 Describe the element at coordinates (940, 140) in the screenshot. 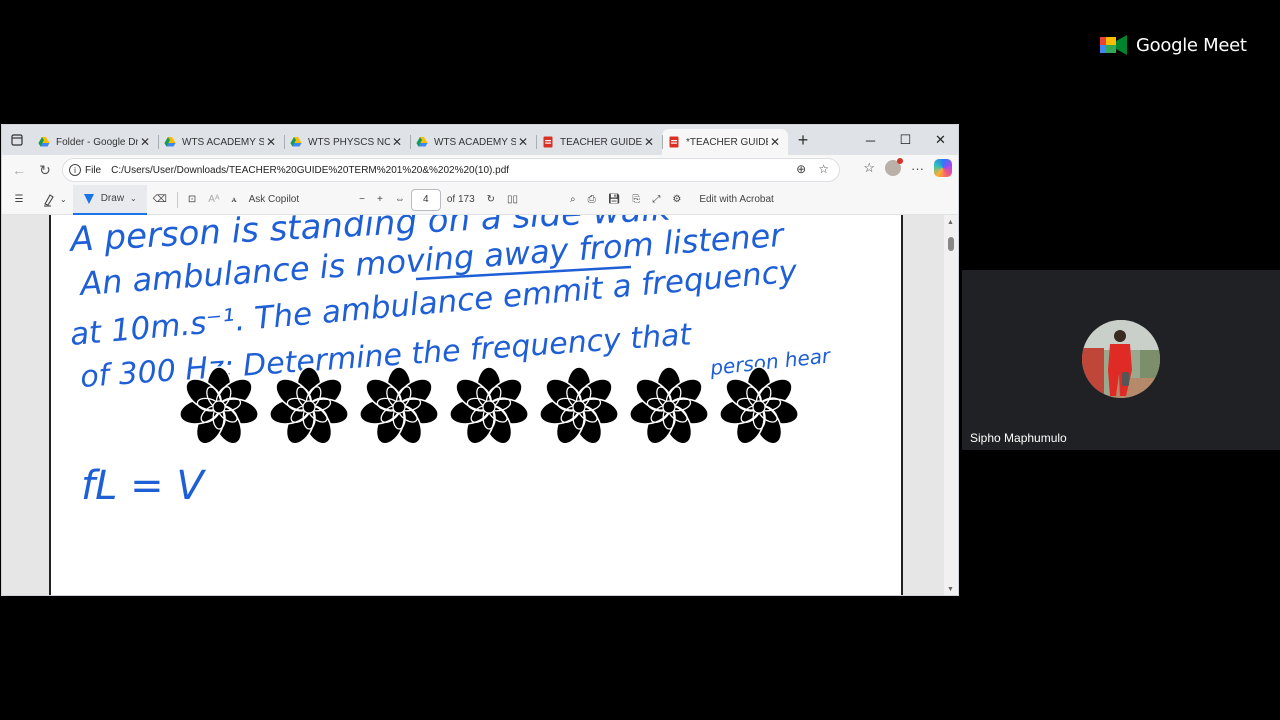

I see `close-window-icon: ✕` at that location.